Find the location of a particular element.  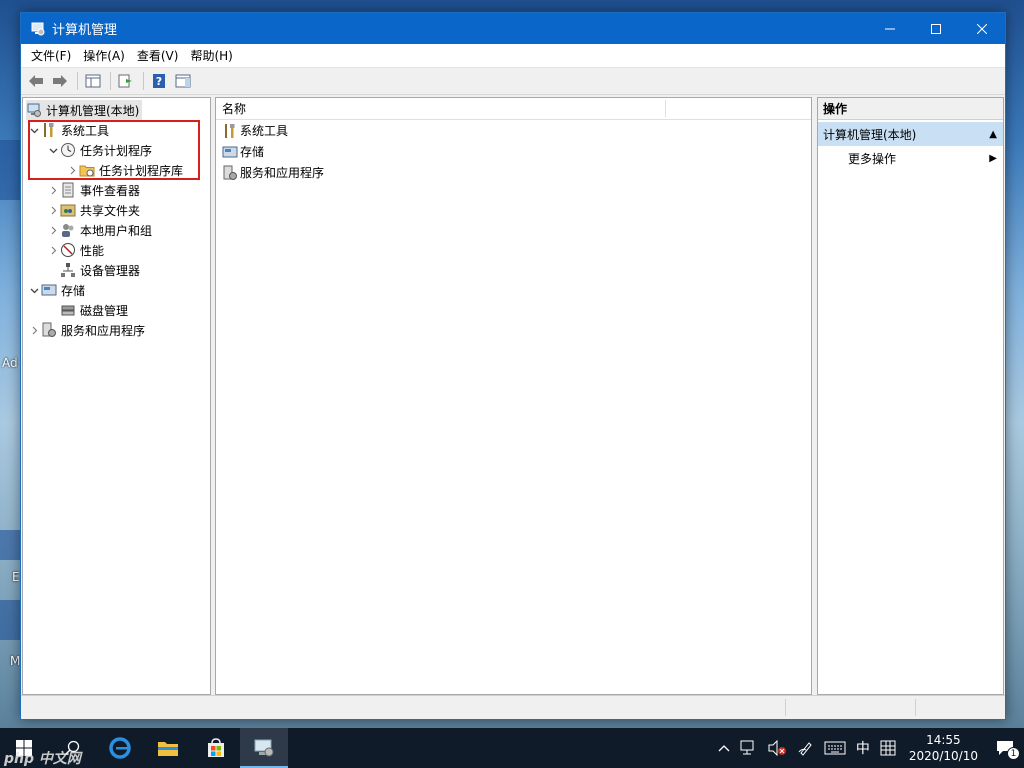

tree-item-disk-management: 磁盘管理 is located at coordinates (87, 310).